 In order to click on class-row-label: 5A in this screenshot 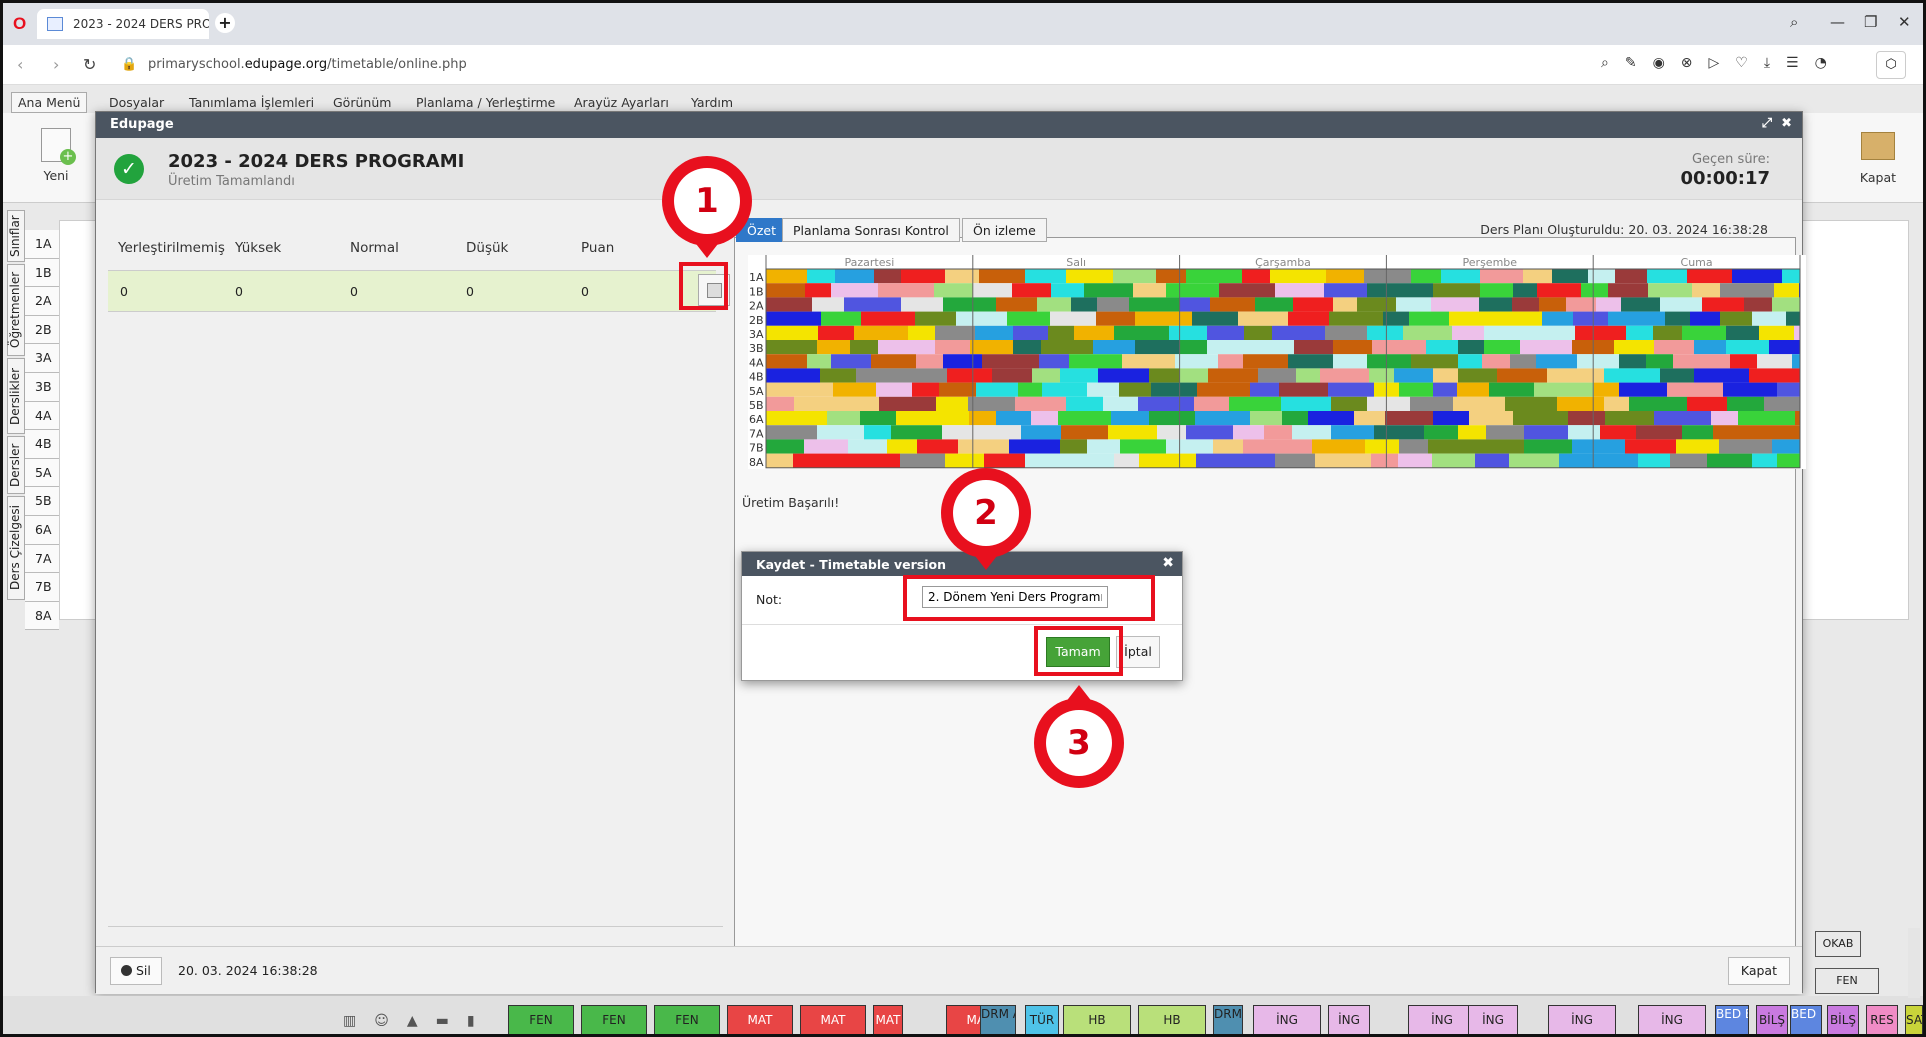, I will do `click(42, 473)`.